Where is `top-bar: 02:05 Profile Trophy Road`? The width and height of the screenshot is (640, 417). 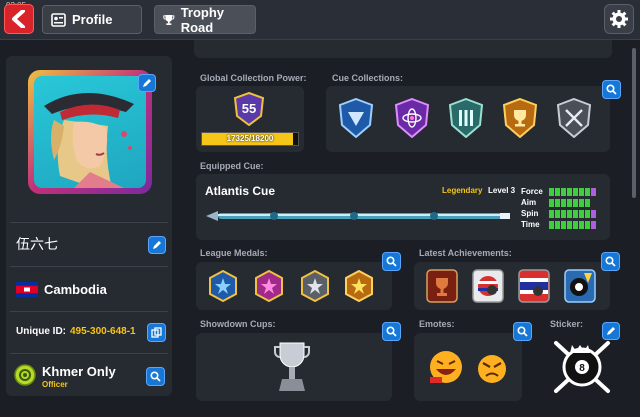 top-bar: 02:05 Profile Trophy Road is located at coordinates (320, 20).